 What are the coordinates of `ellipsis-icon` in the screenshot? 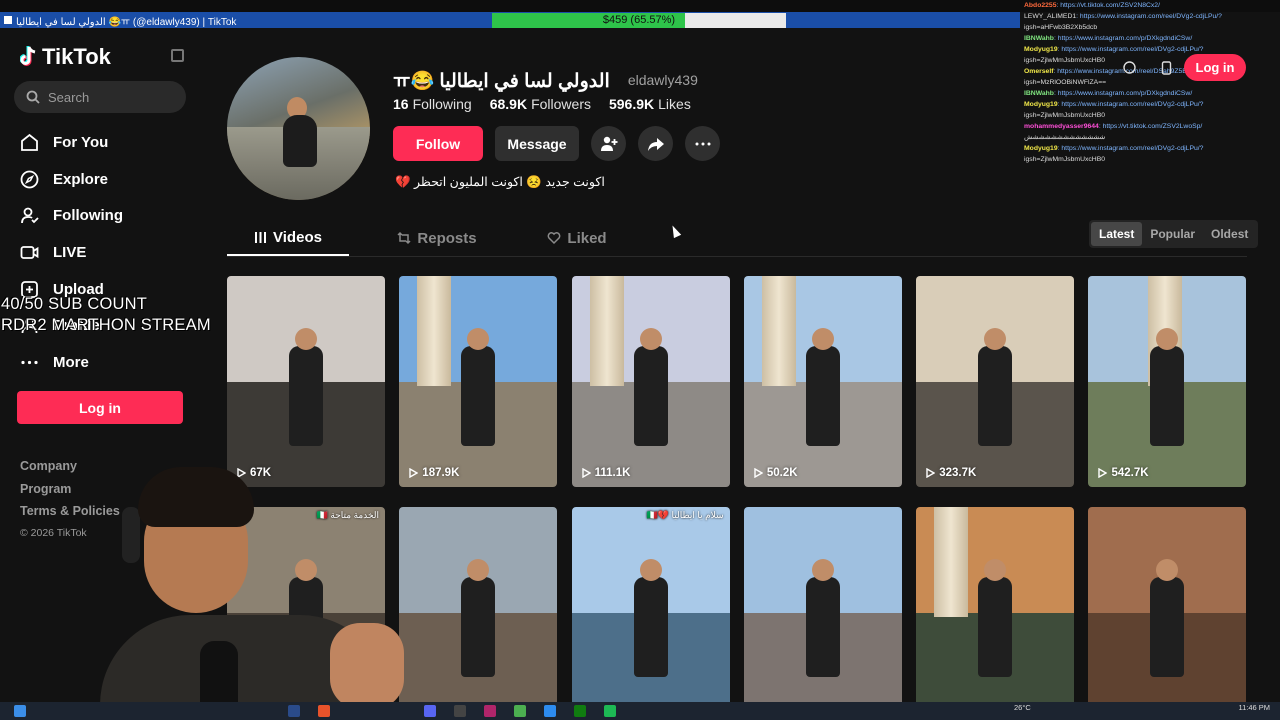 It's located at (702, 143).